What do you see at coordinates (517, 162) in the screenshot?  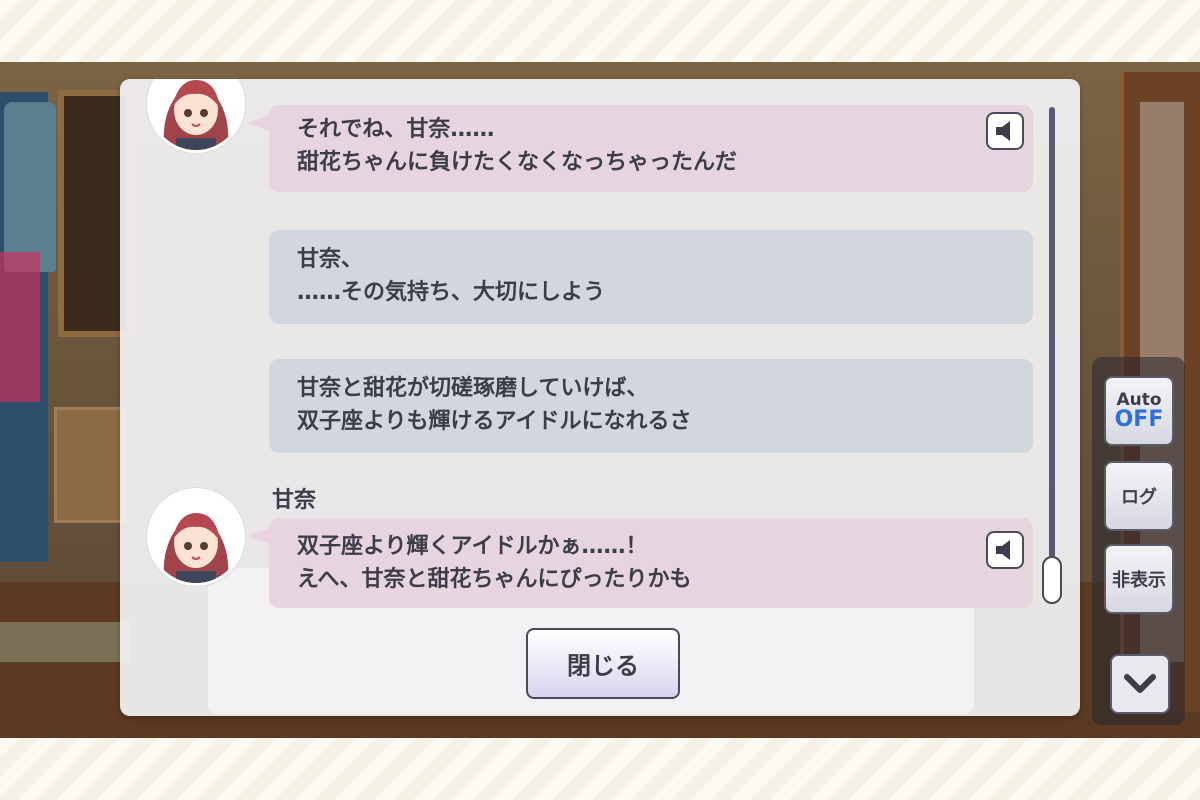 I see `log-entry-0-line-2: 甜花ちゃんに負けたくなくなっちゃったんだ` at bounding box center [517, 162].